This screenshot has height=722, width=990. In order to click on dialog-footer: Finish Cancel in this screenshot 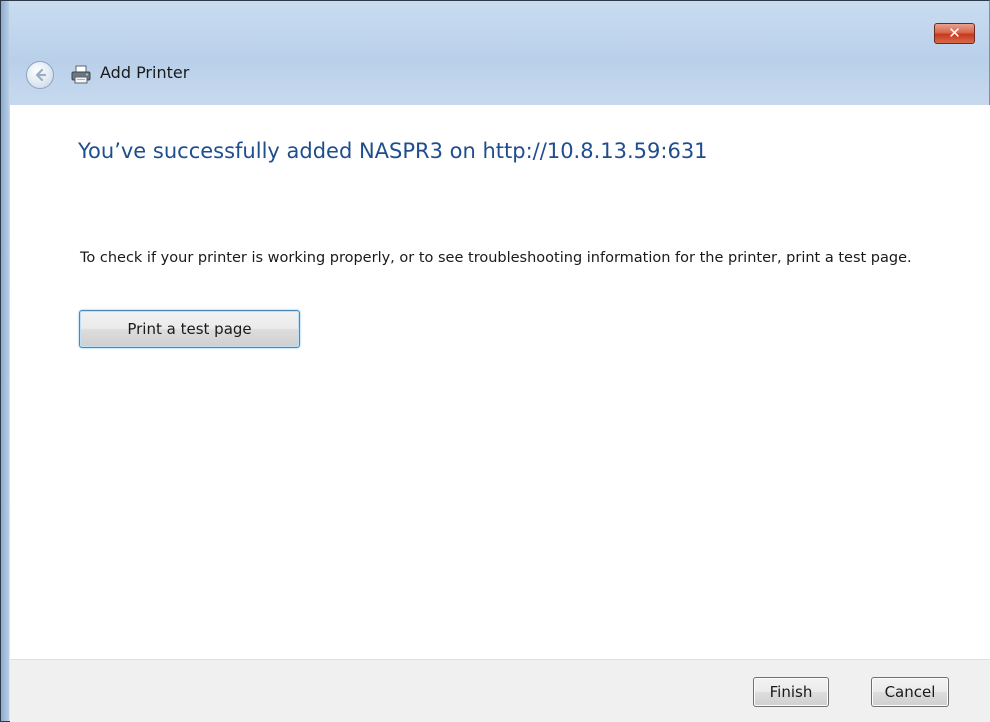, I will do `click(500, 690)`.